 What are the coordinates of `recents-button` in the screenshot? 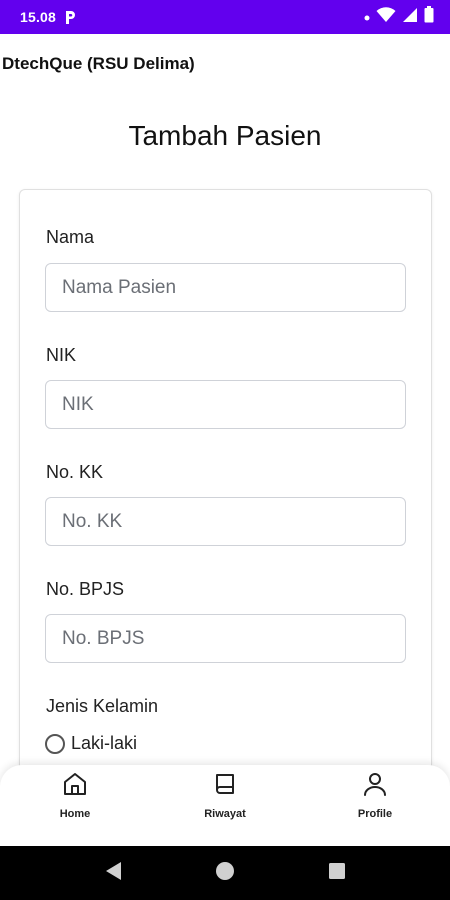 It's located at (337, 873).